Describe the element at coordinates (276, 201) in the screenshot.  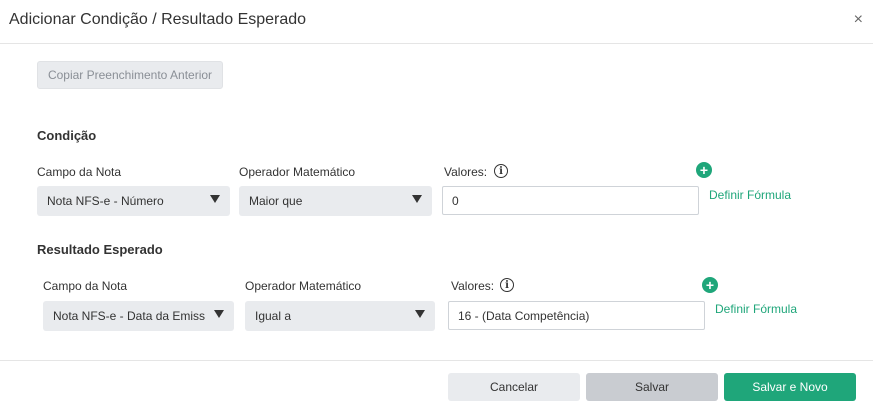
I see `condition-operator-value: Maior que` at that location.